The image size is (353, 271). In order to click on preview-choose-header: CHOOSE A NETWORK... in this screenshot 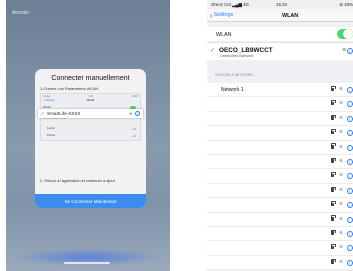, I will do `click(55, 119)`.